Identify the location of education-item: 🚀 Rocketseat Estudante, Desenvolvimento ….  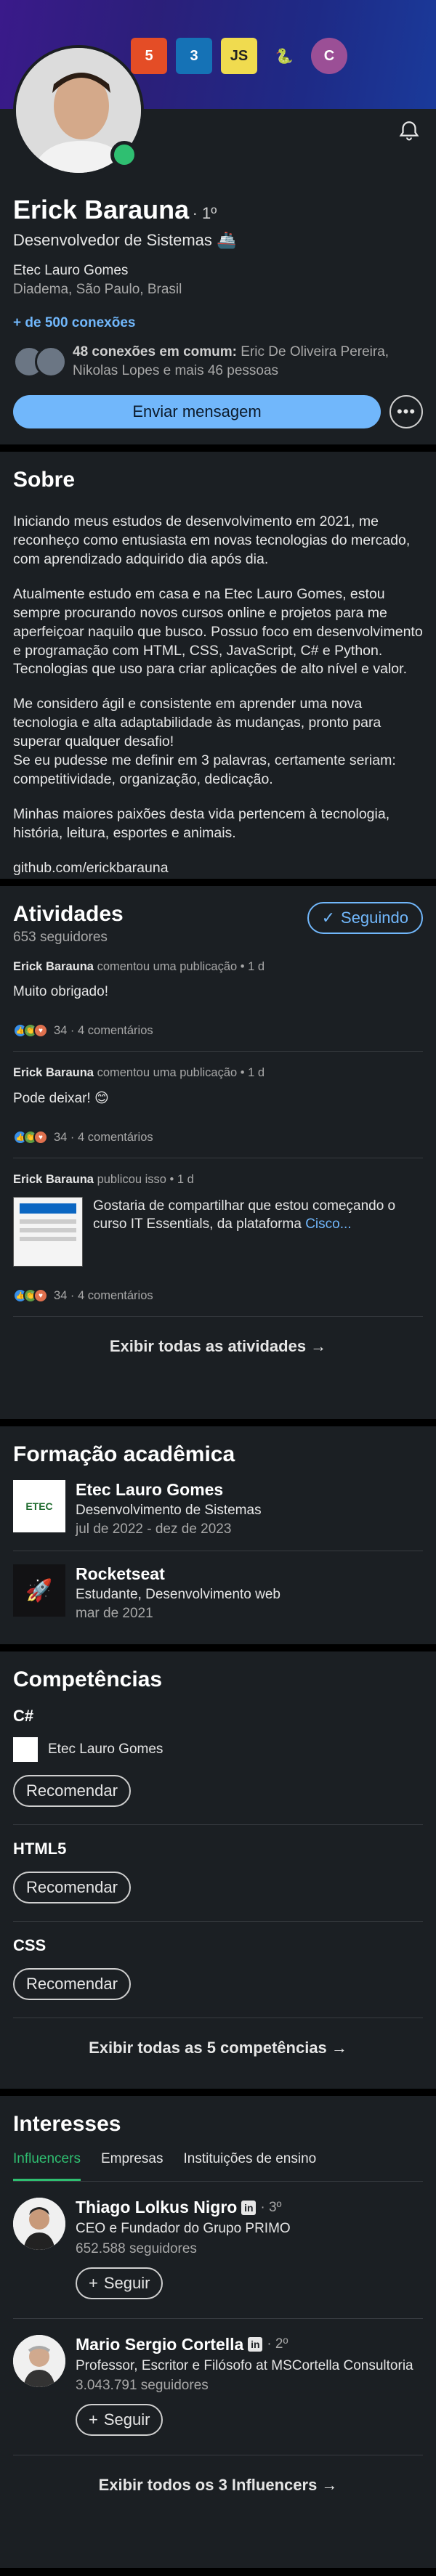
(218, 1593).